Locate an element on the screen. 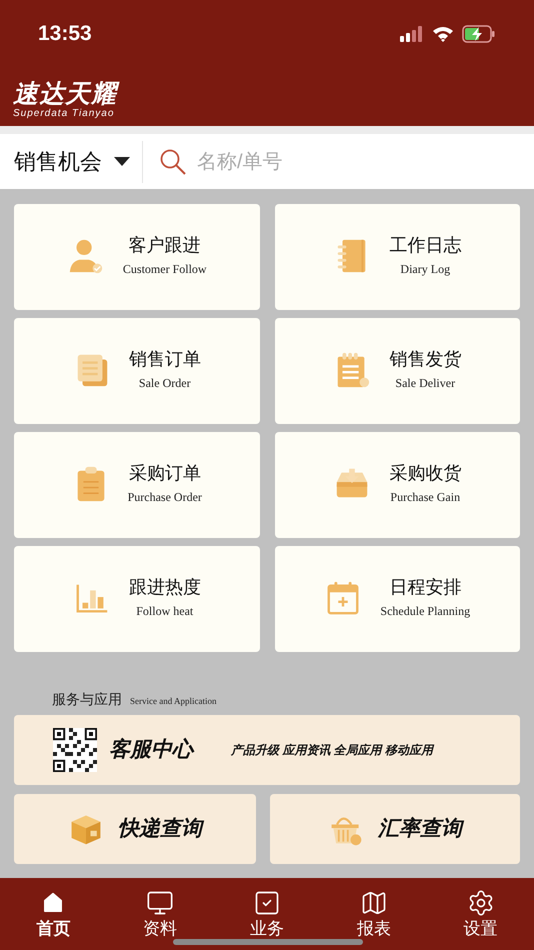 This screenshot has height=950, width=534. module-title: 销售订单 is located at coordinates (164, 359).